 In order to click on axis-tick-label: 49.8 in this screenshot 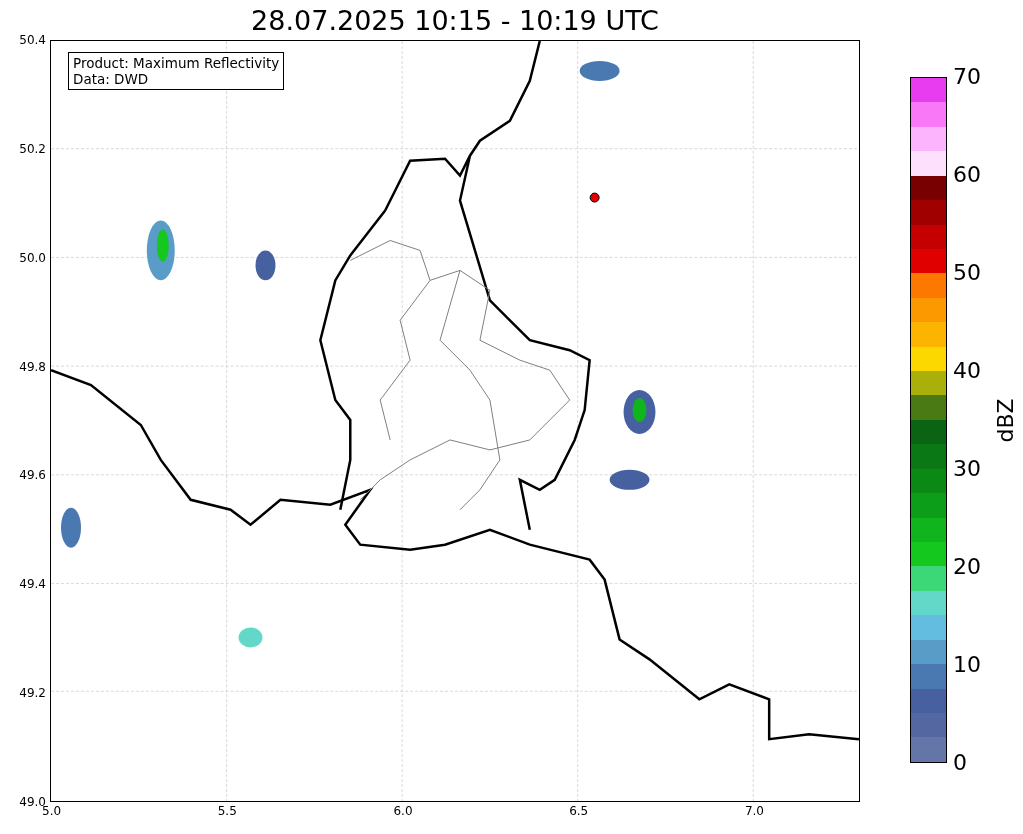, I will do `click(32, 366)`.